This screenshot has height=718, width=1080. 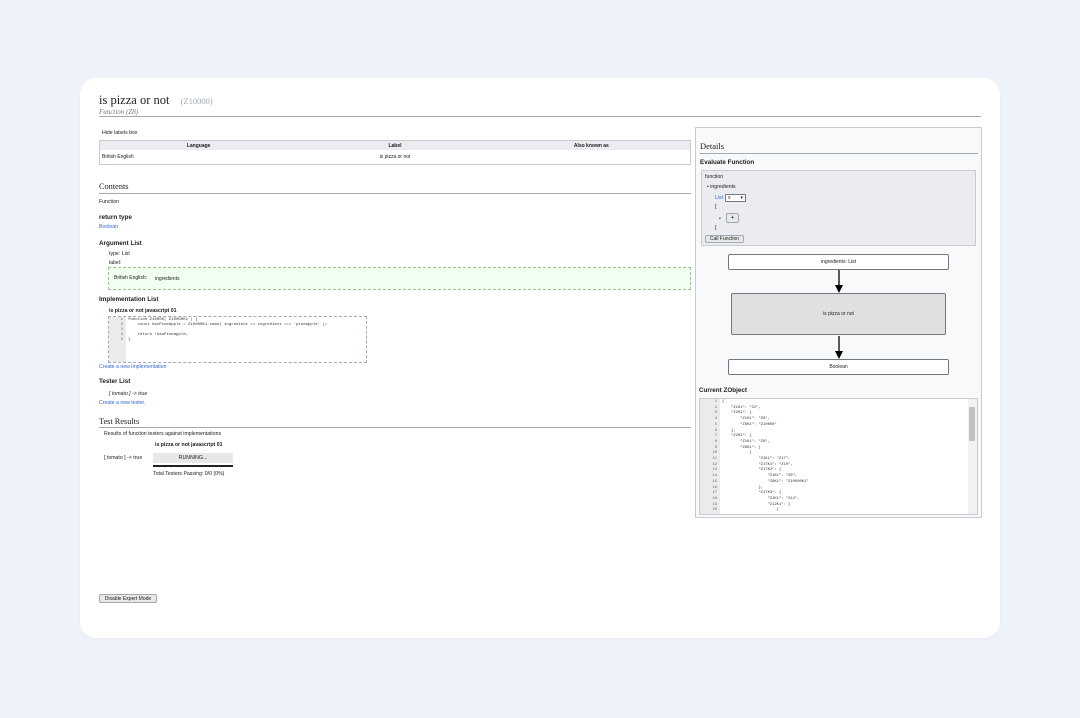 I want to click on line-number: 14, so click(x=714, y=476).